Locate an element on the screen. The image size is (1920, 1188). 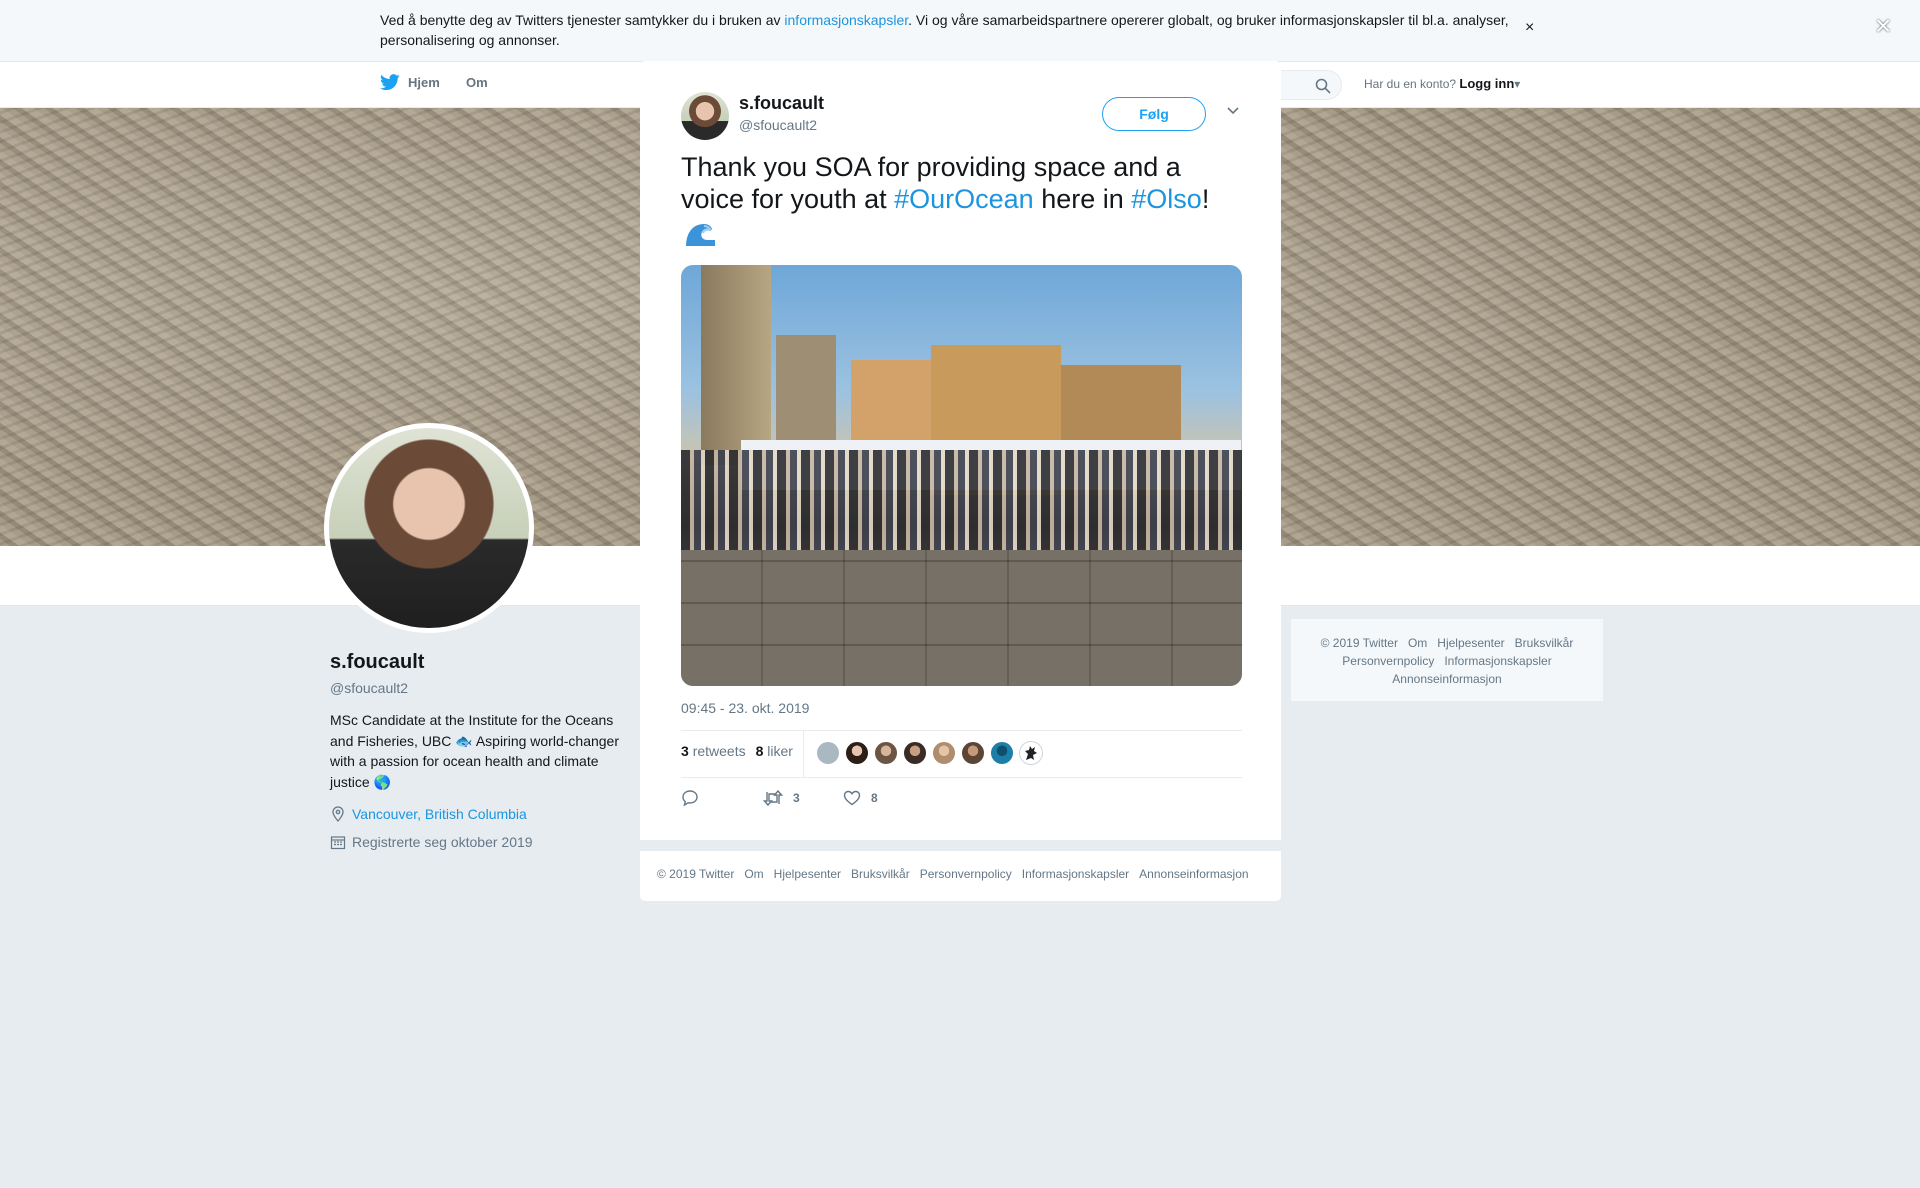
tweet-photo is located at coordinates (961, 475).